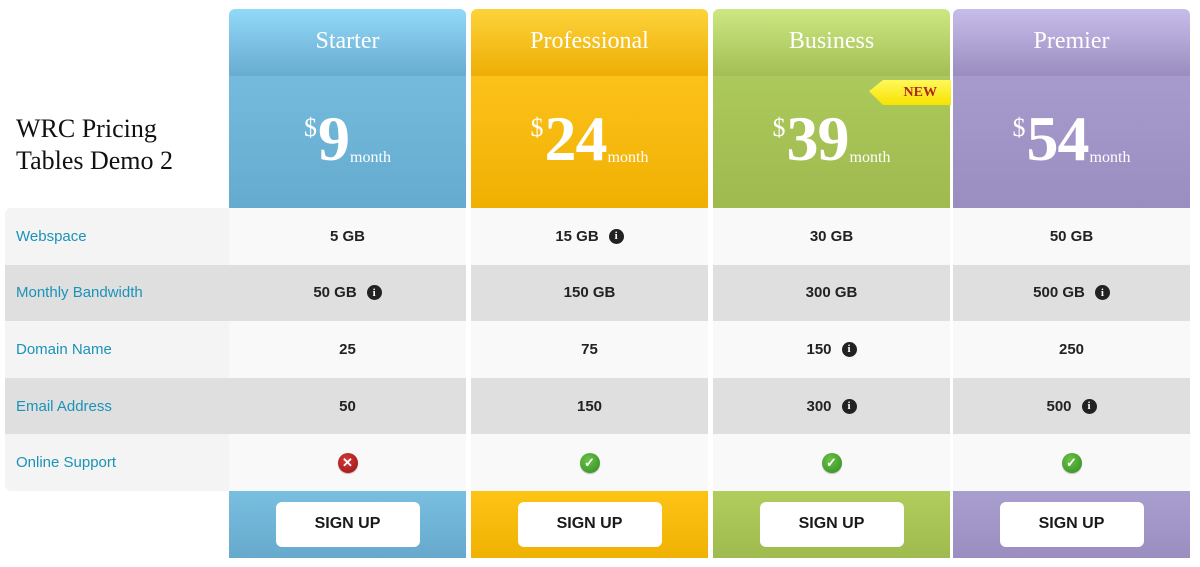 The image size is (1200, 567). I want to click on cross-icon: ✕, so click(347, 462).